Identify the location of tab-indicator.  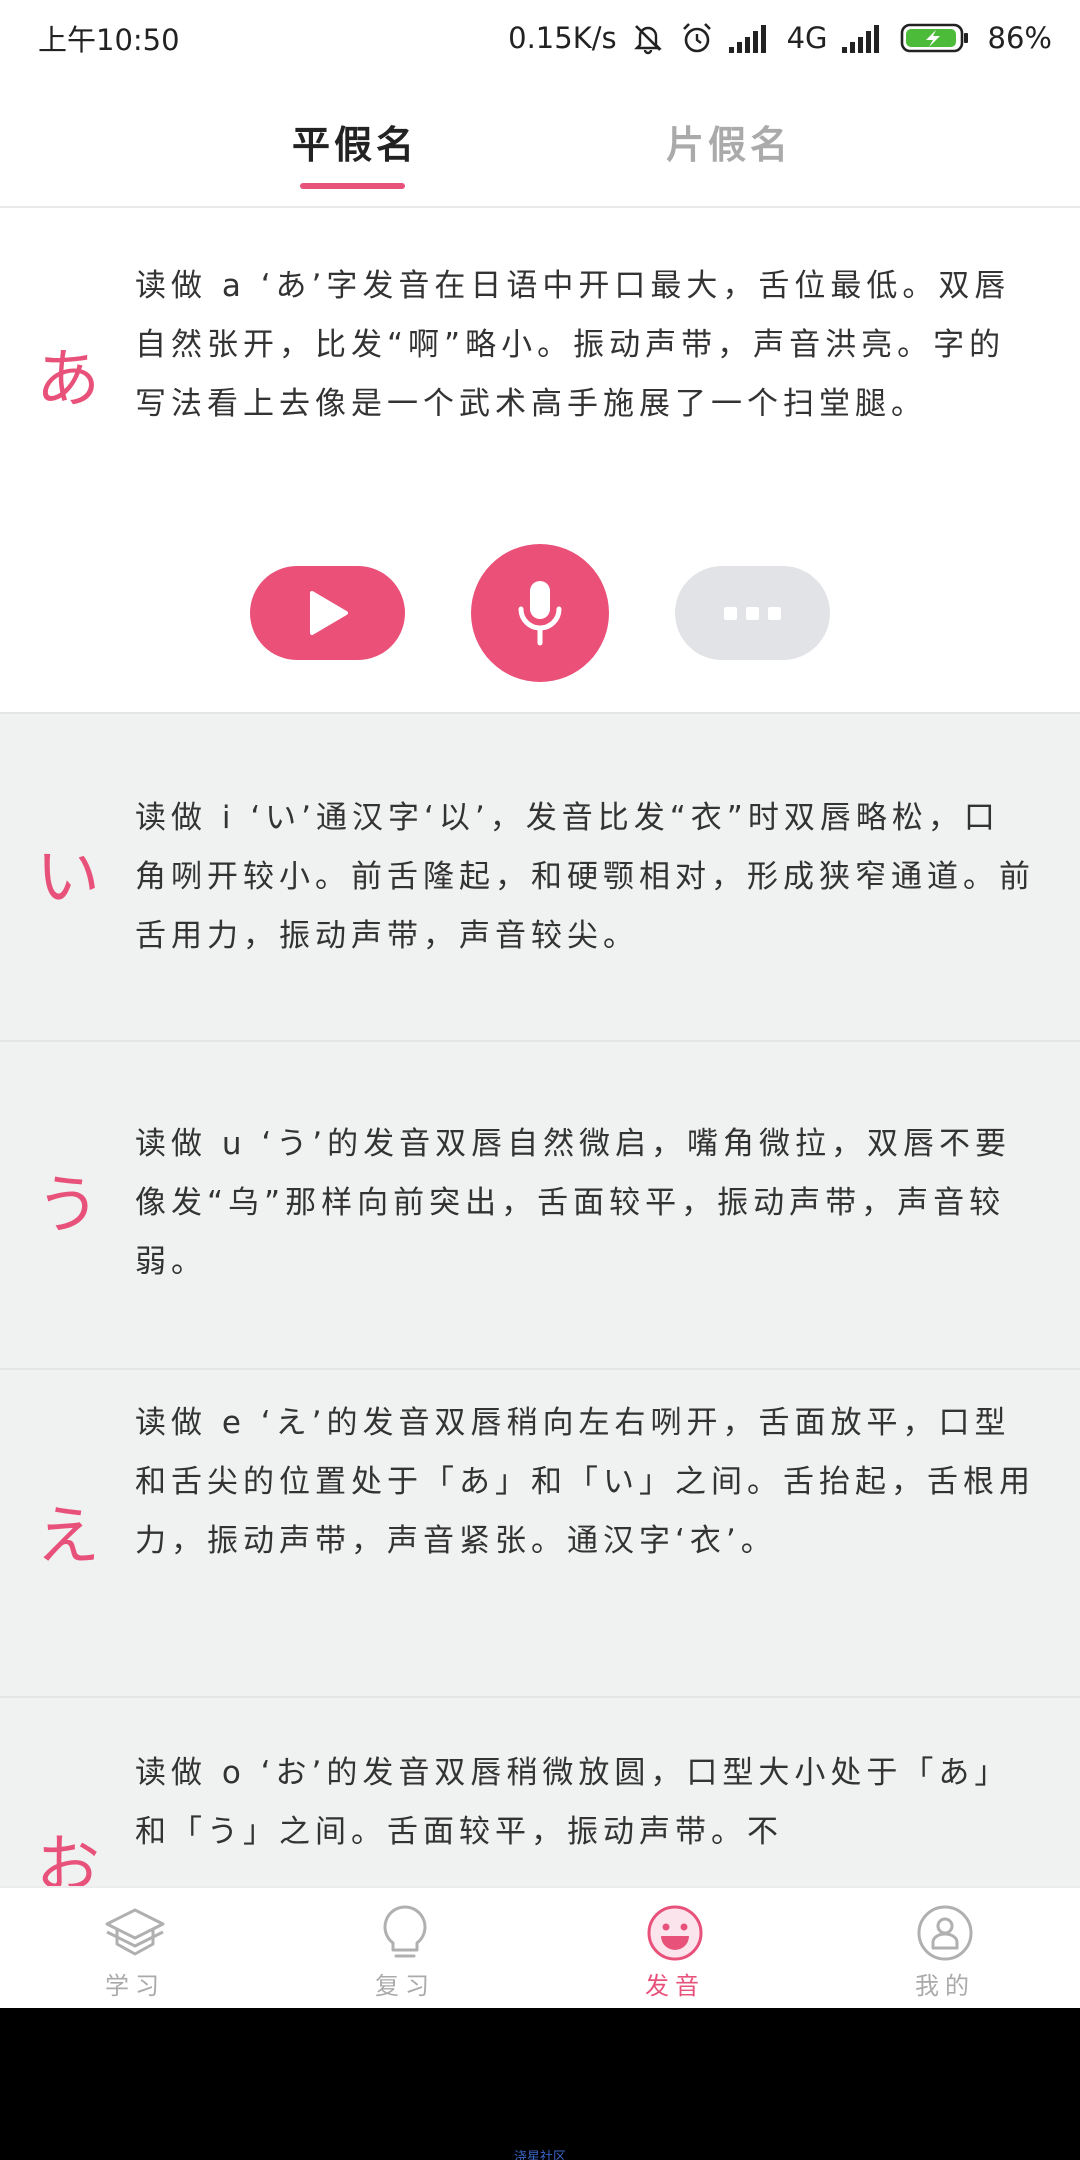
(352, 186).